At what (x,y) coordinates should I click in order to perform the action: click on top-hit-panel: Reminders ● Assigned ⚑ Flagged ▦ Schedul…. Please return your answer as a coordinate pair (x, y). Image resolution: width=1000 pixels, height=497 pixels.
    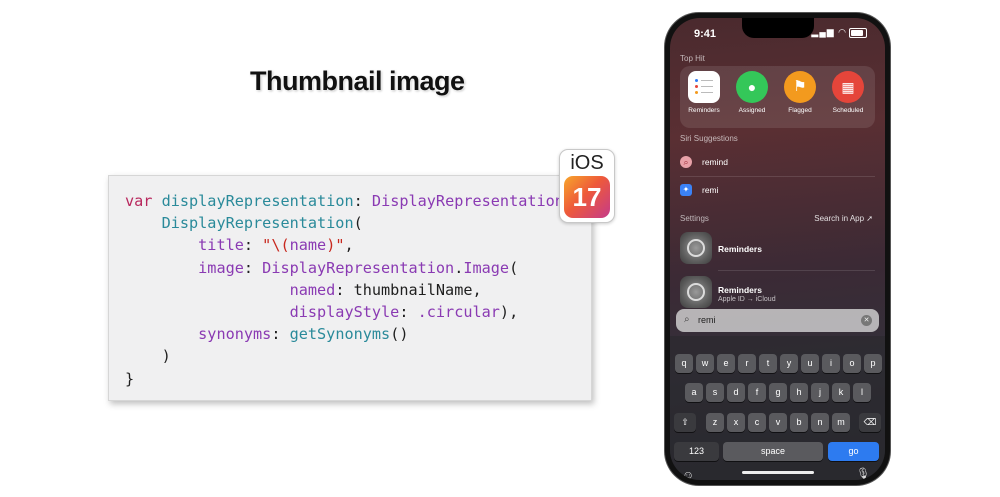
    Looking at the image, I should click on (777, 97).